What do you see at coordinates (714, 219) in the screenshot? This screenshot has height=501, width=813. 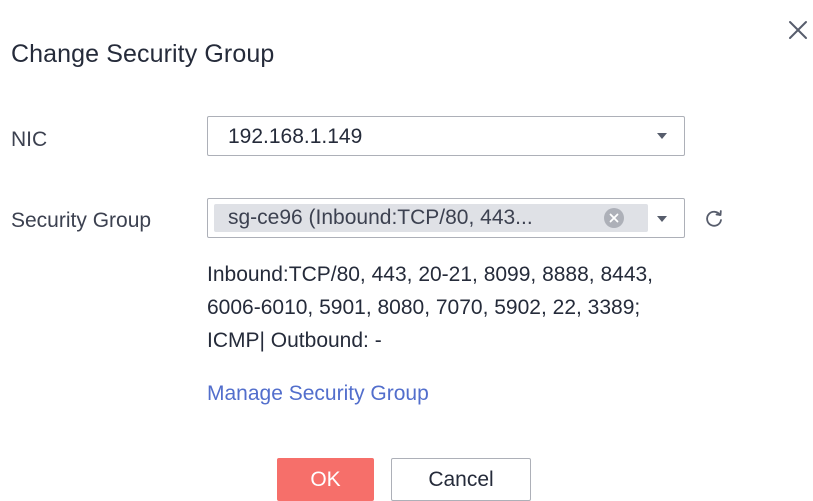 I see `refresh-icon` at bounding box center [714, 219].